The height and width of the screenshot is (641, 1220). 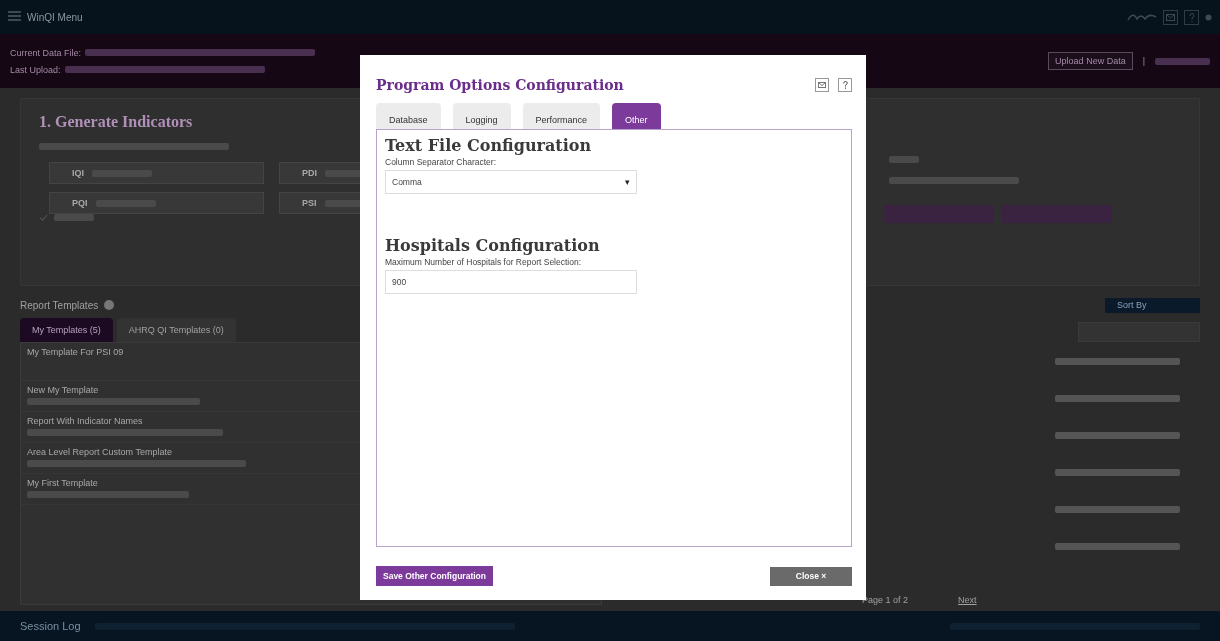 I want to click on field-label: Maximum Number of Hospitals for Report Selection:, so click(x=484, y=262).